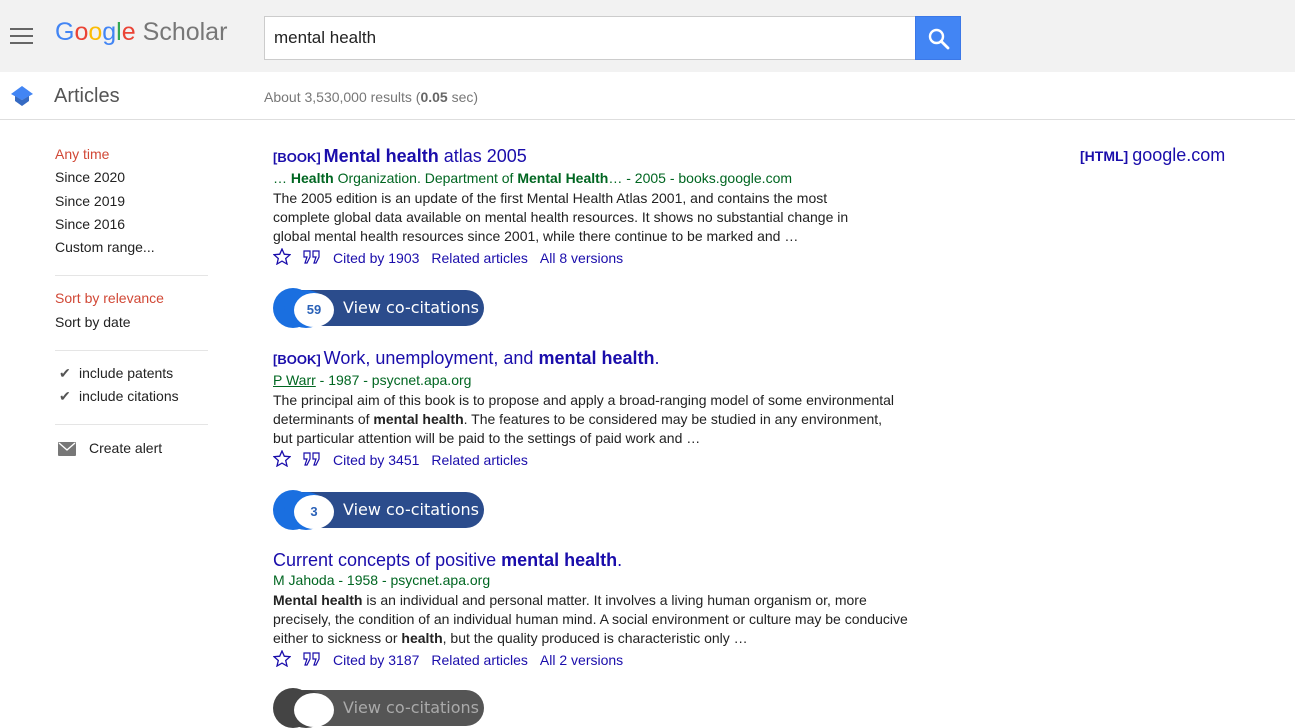 The width and height of the screenshot is (1295, 728). What do you see at coordinates (581, 660) in the screenshot?
I see `all-versions-link: All 2 versions` at bounding box center [581, 660].